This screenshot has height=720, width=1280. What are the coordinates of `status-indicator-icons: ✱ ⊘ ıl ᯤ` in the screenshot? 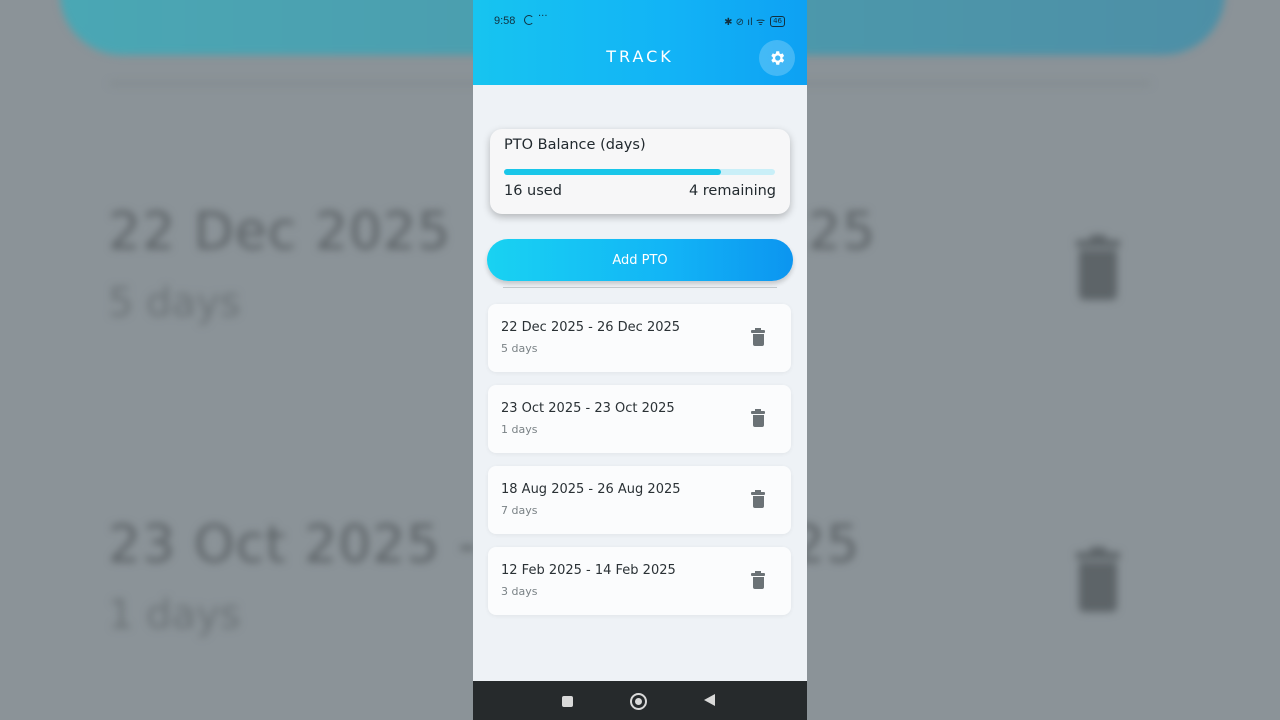 It's located at (745, 22).